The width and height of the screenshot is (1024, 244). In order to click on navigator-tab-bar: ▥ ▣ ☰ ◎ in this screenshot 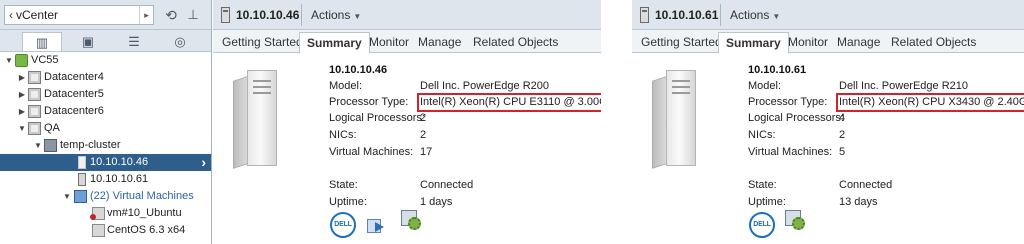, I will do `click(105, 41)`.